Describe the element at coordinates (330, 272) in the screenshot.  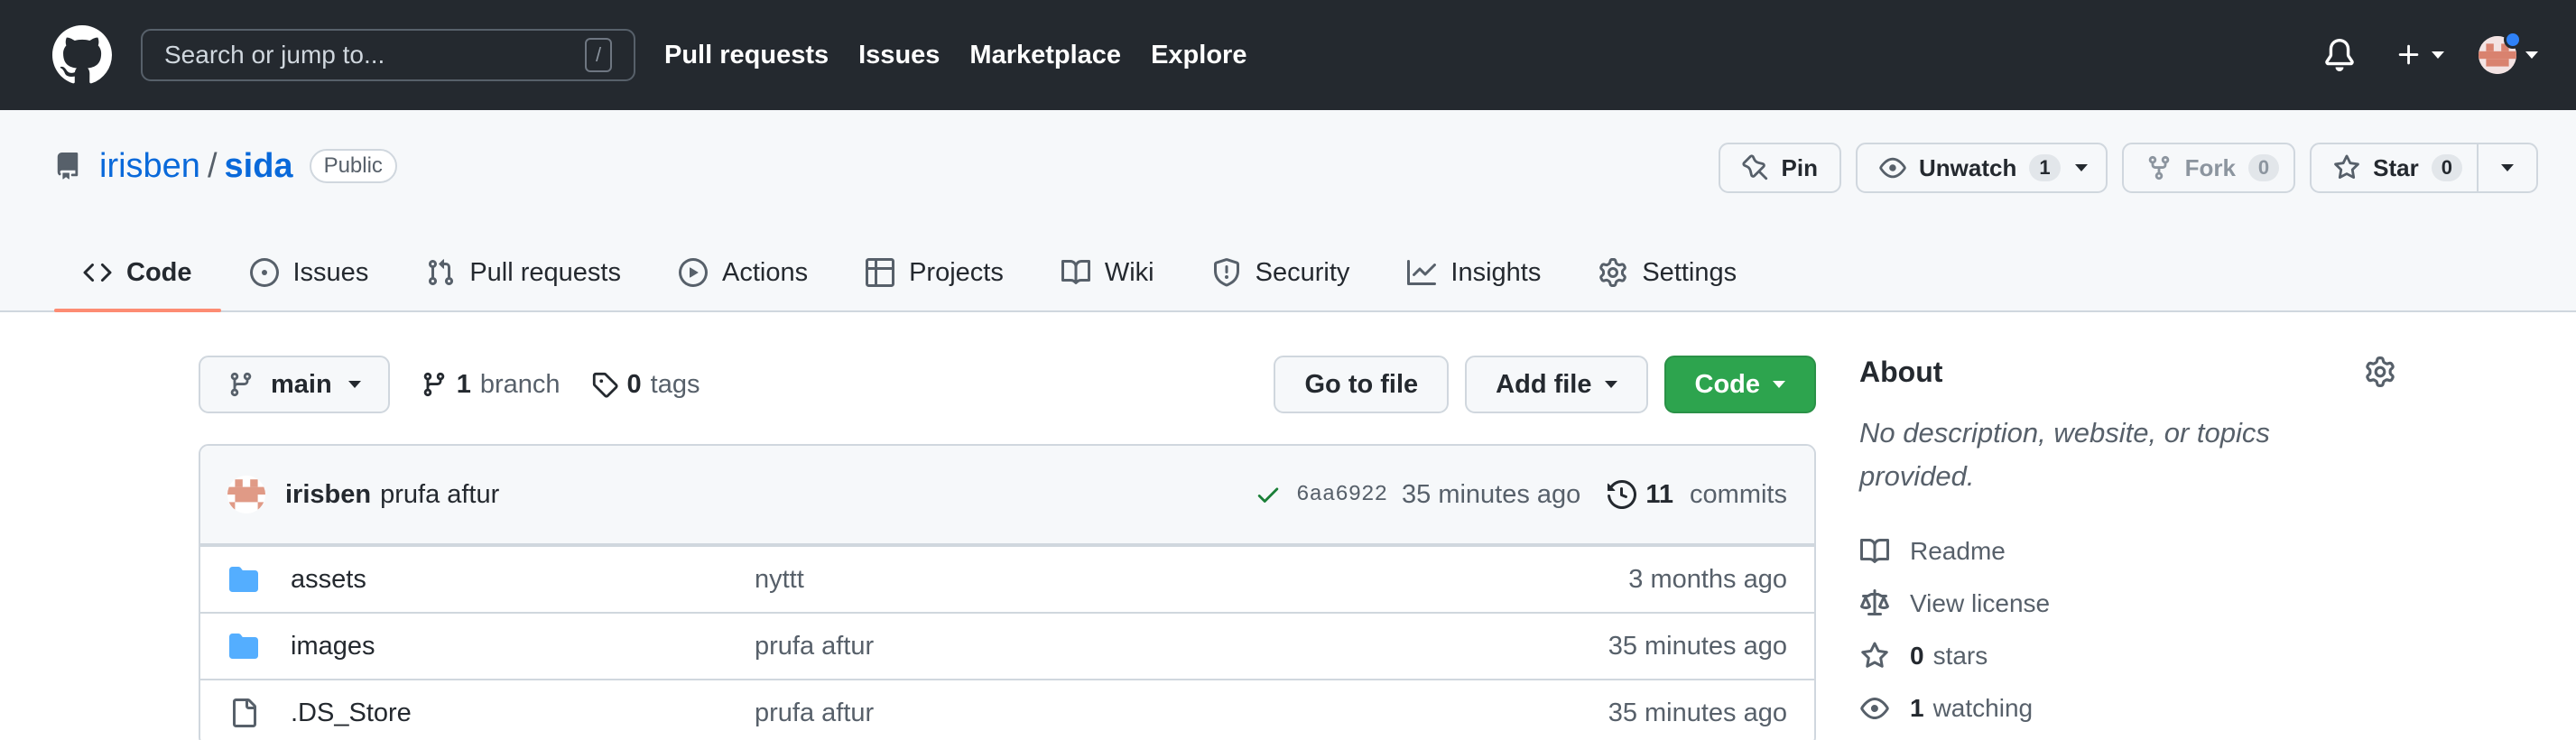
I see `tab-label: Issues` at that location.